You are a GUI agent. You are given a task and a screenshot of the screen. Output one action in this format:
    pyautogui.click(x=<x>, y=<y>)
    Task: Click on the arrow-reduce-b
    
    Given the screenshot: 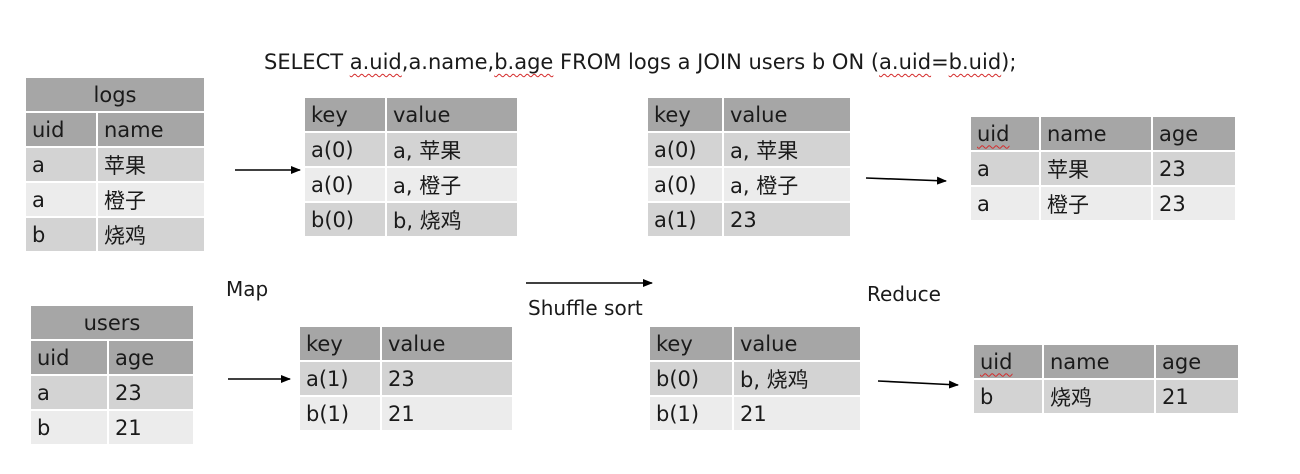 What is the action you would take?
    pyautogui.click(x=918, y=384)
    